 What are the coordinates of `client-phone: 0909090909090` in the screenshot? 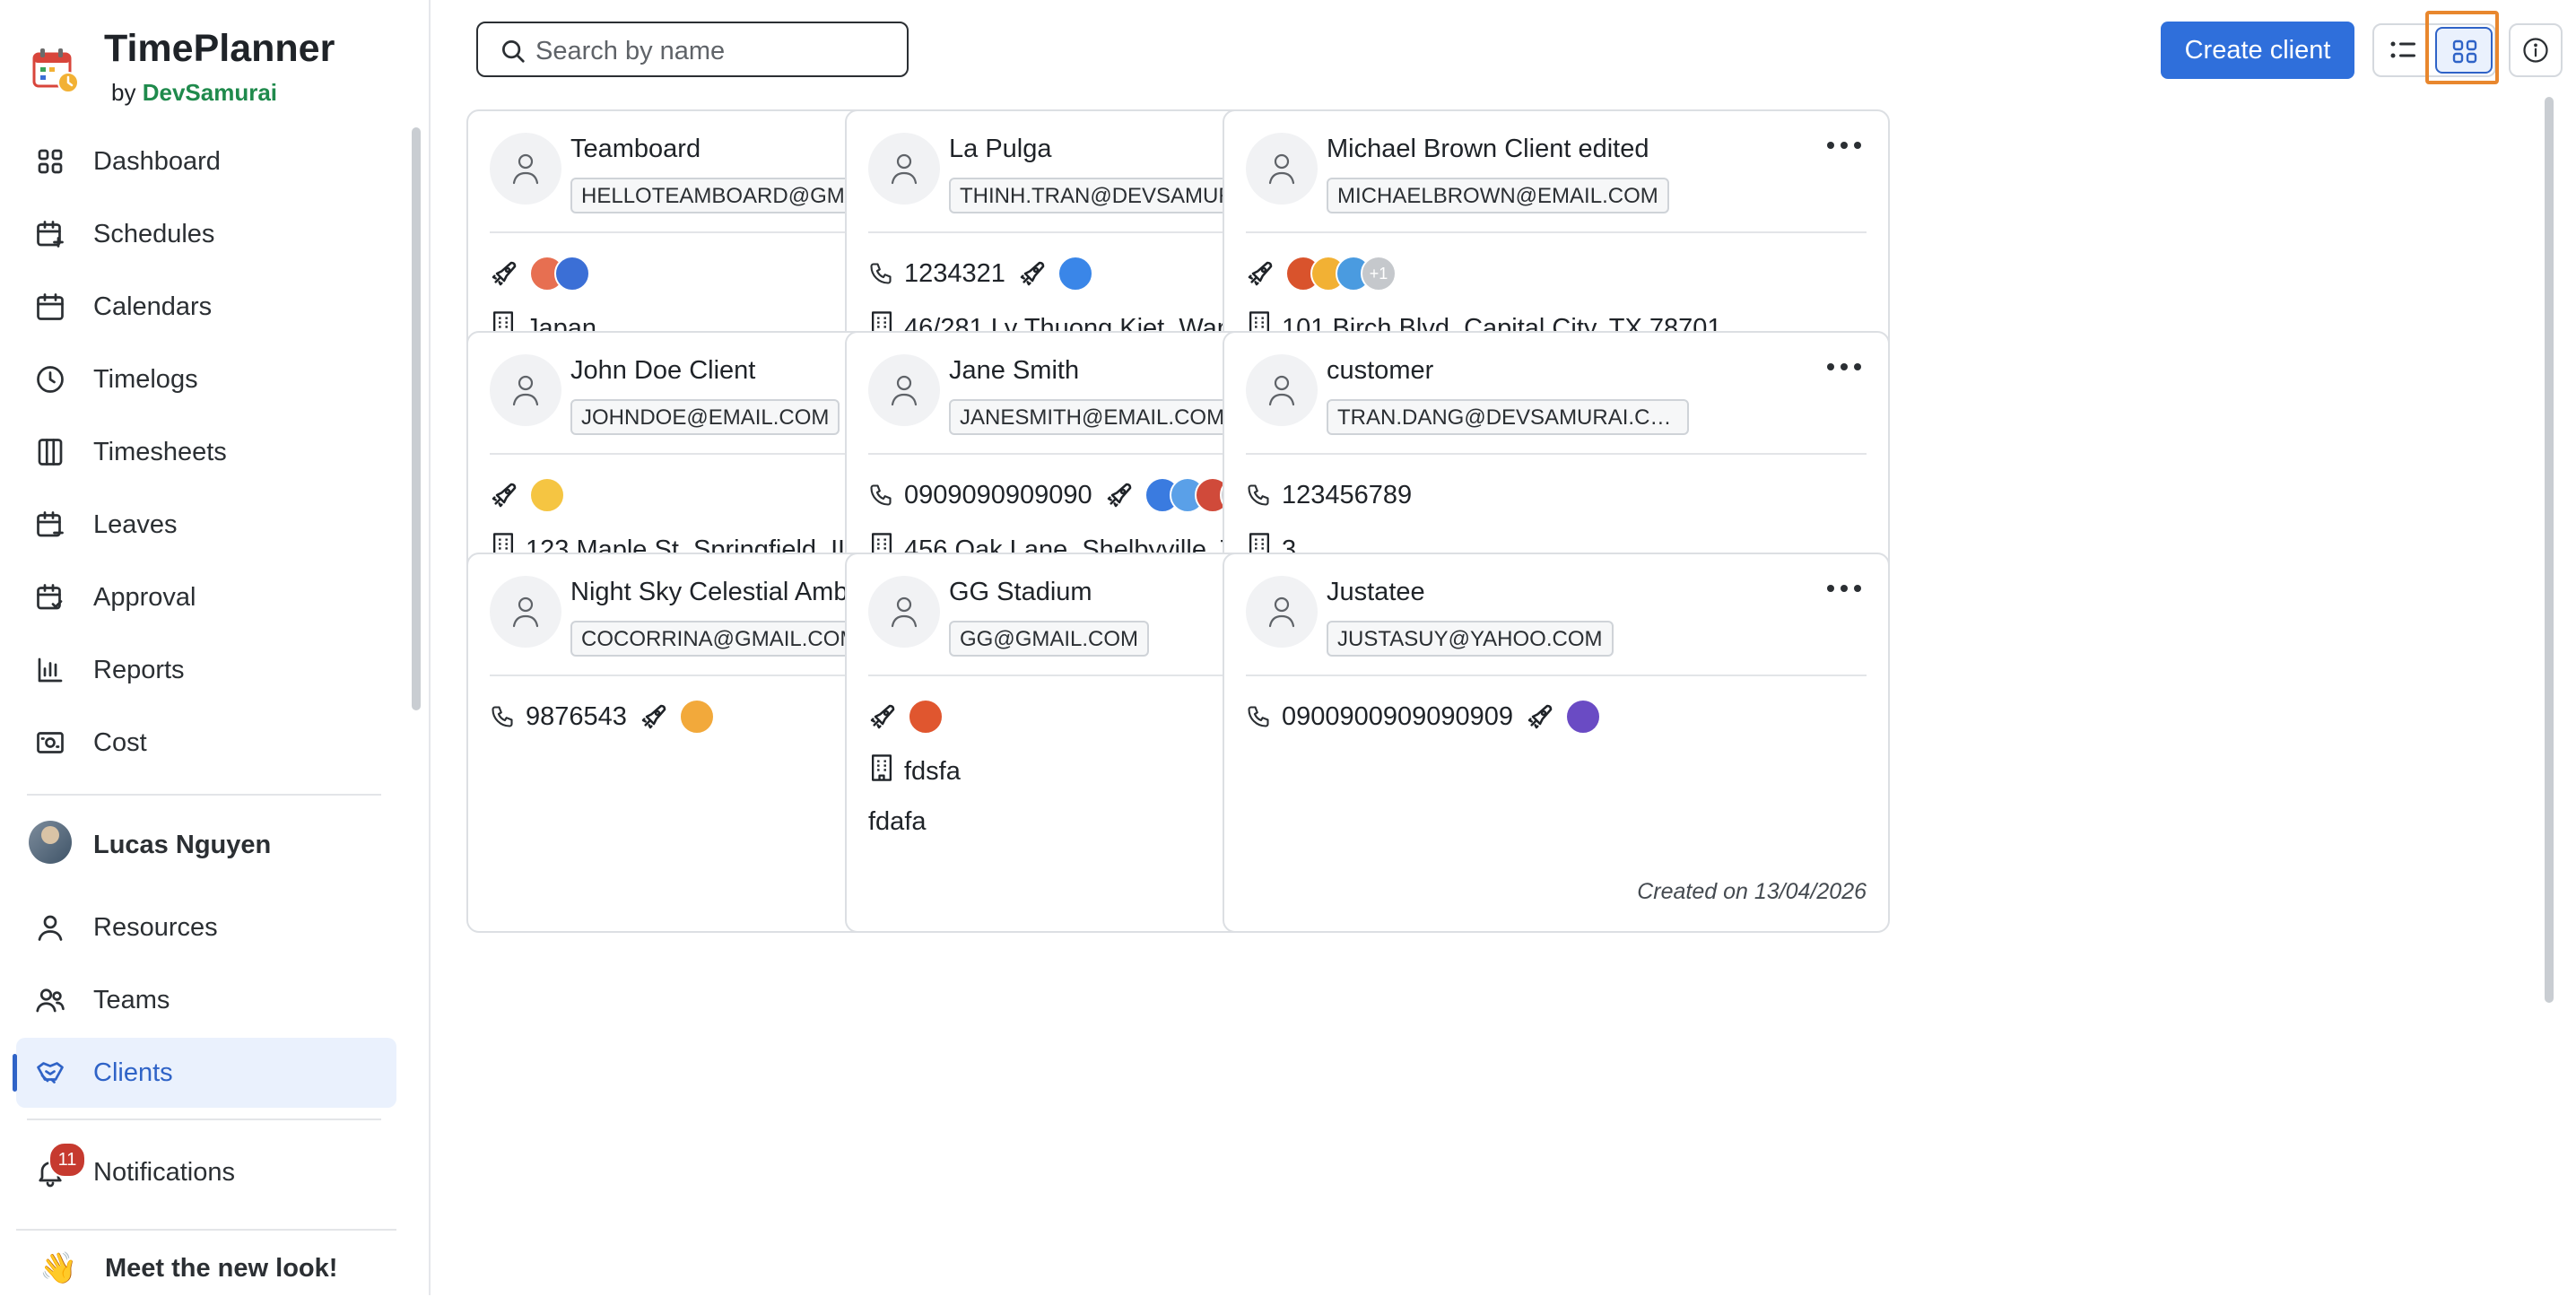 It's located at (998, 494).